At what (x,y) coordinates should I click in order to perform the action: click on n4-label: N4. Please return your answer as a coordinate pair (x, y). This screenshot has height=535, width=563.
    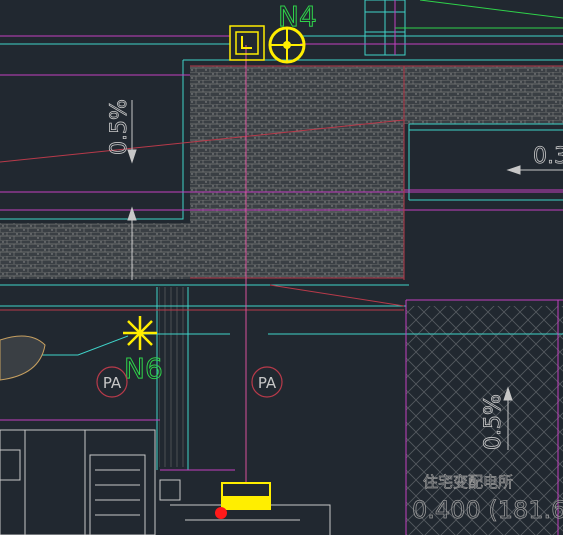
    Looking at the image, I should click on (297, 16).